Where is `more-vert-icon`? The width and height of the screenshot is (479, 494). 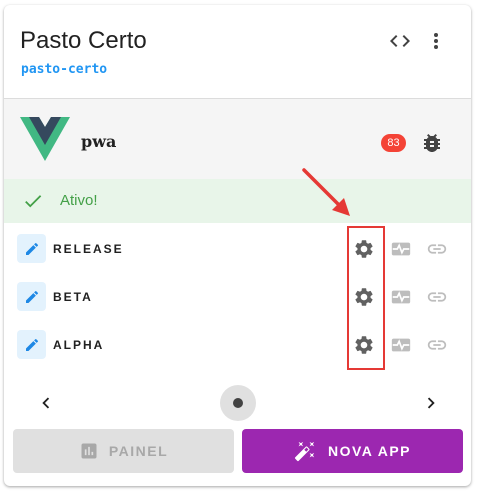
more-vert-icon is located at coordinates (436, 41).